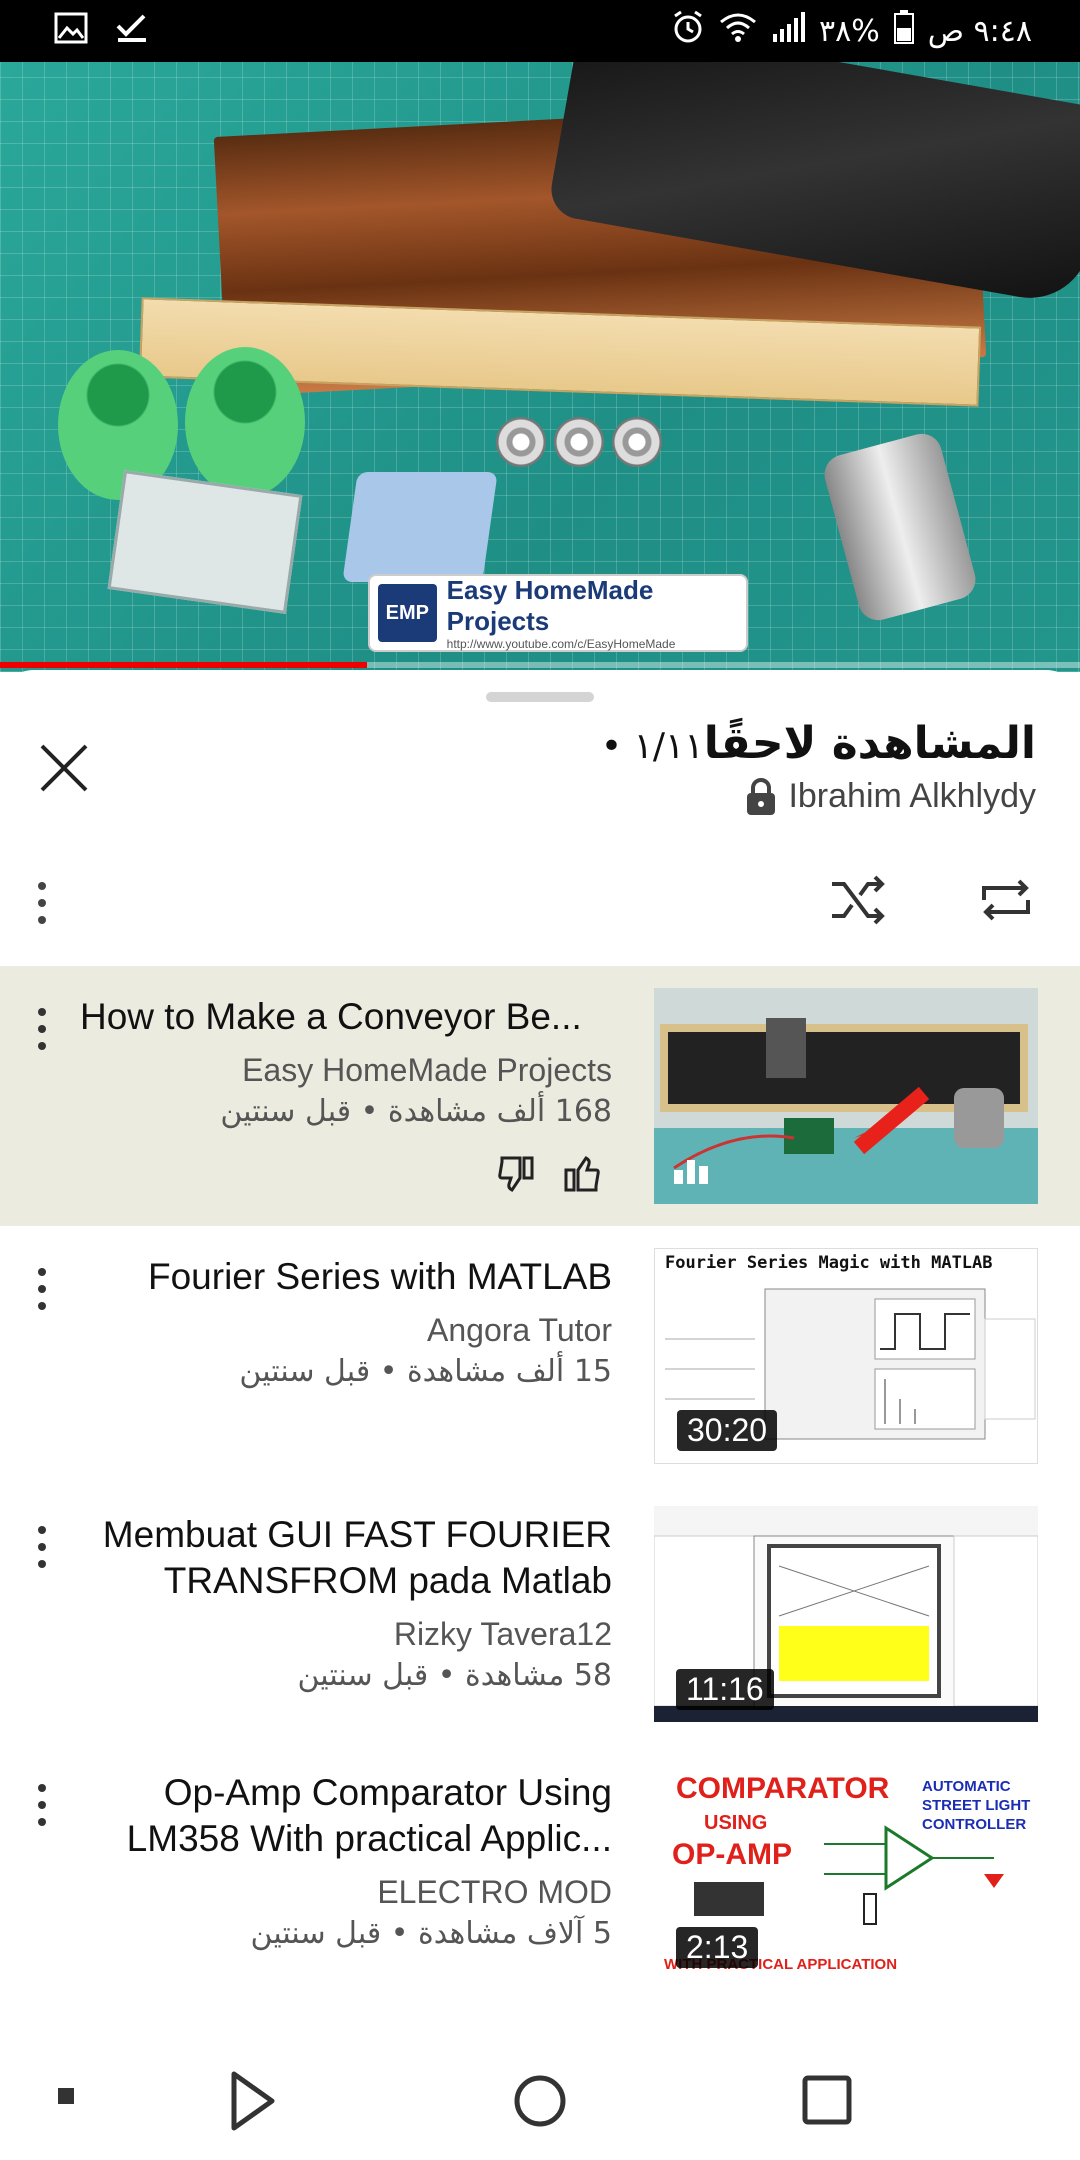 The image size is (1080, 2160). I want to click on thumbs-down-icon, so click(516, 1174).